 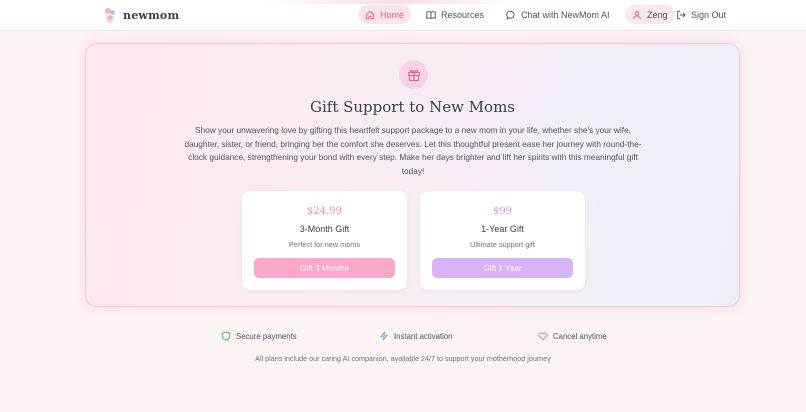 What do you see at coordinates (431, 14) in the screenshot?
I see `book-icon` at bounding box center [431, 14].